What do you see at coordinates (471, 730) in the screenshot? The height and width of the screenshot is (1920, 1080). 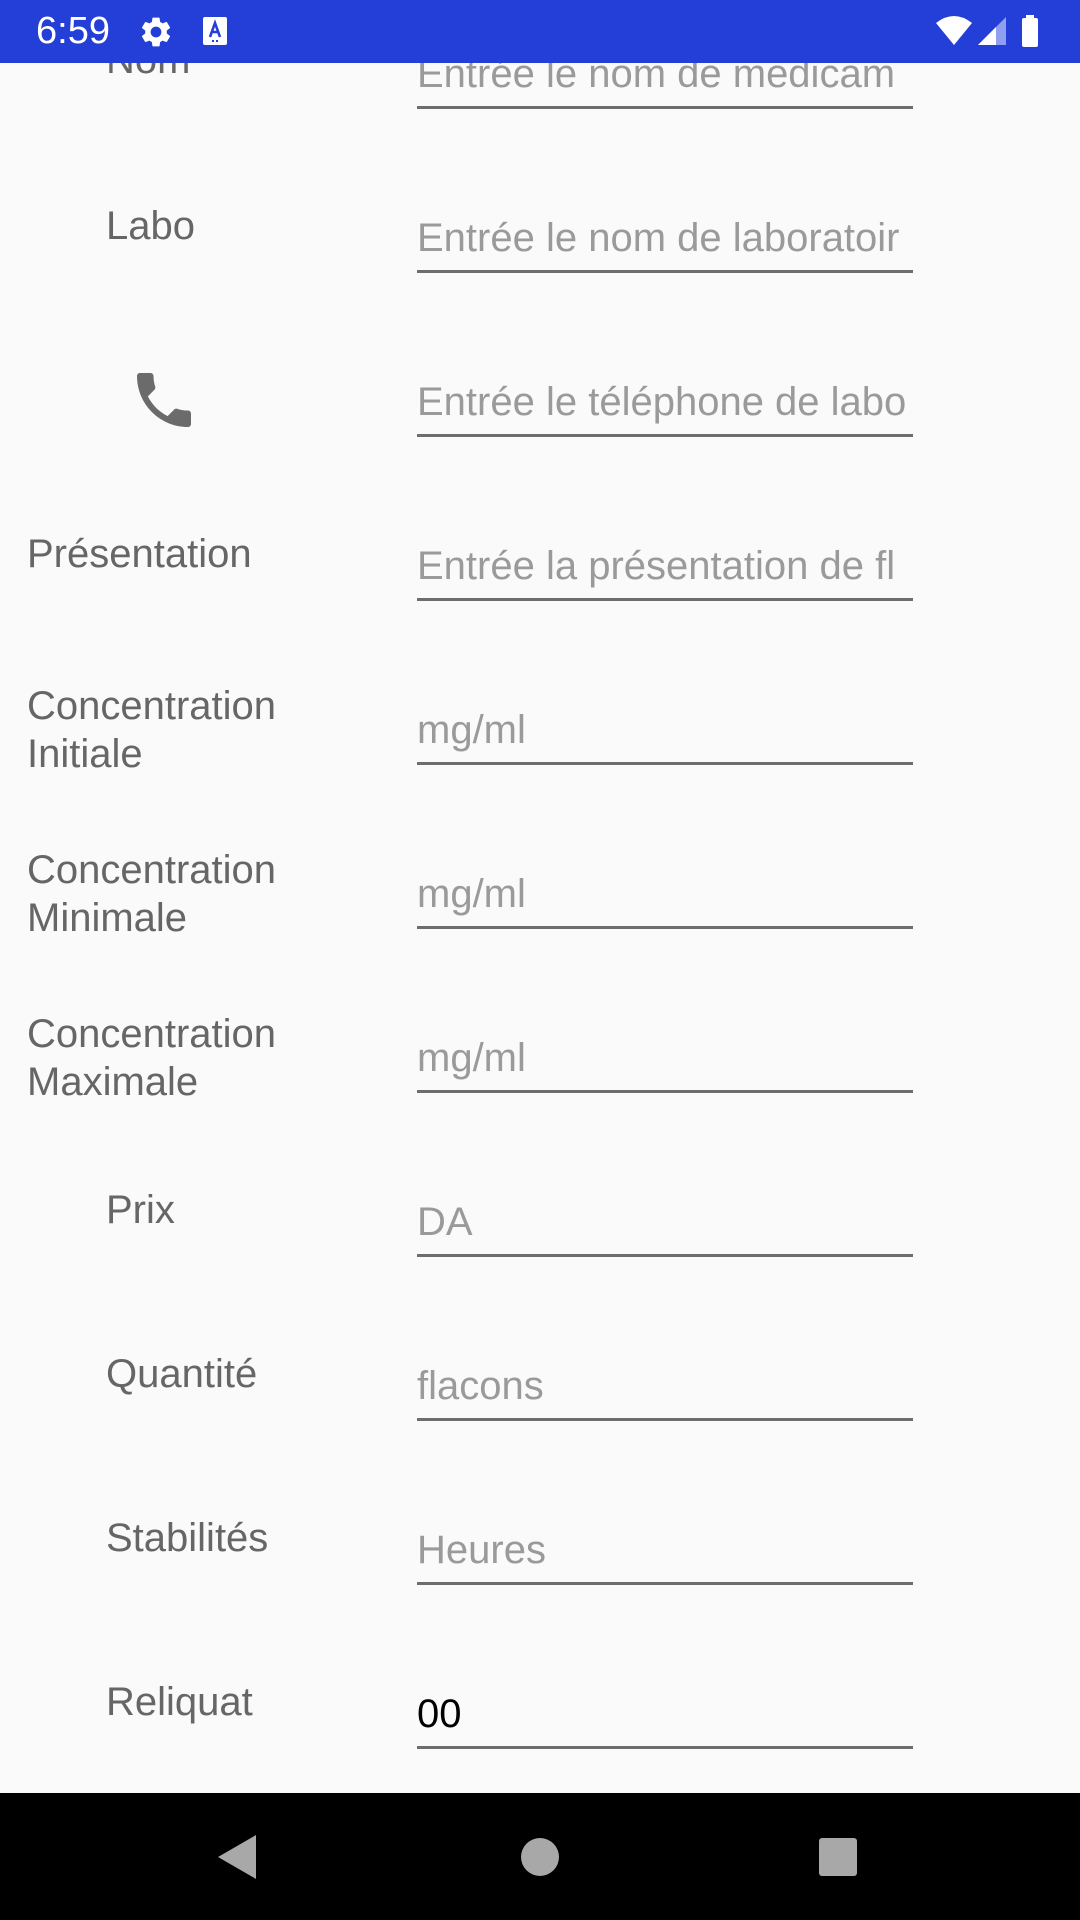 I see `concentration-initiale-placeholder: mg/ml` at bounding box center [471, 730].